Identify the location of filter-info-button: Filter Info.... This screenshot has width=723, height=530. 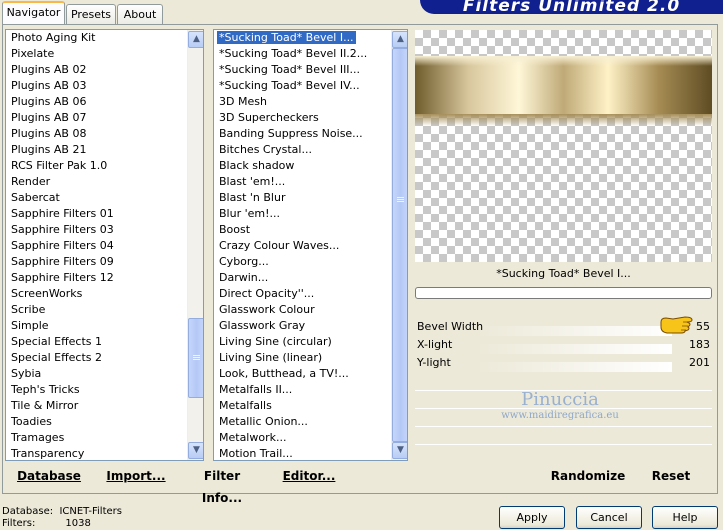
(222, 485).